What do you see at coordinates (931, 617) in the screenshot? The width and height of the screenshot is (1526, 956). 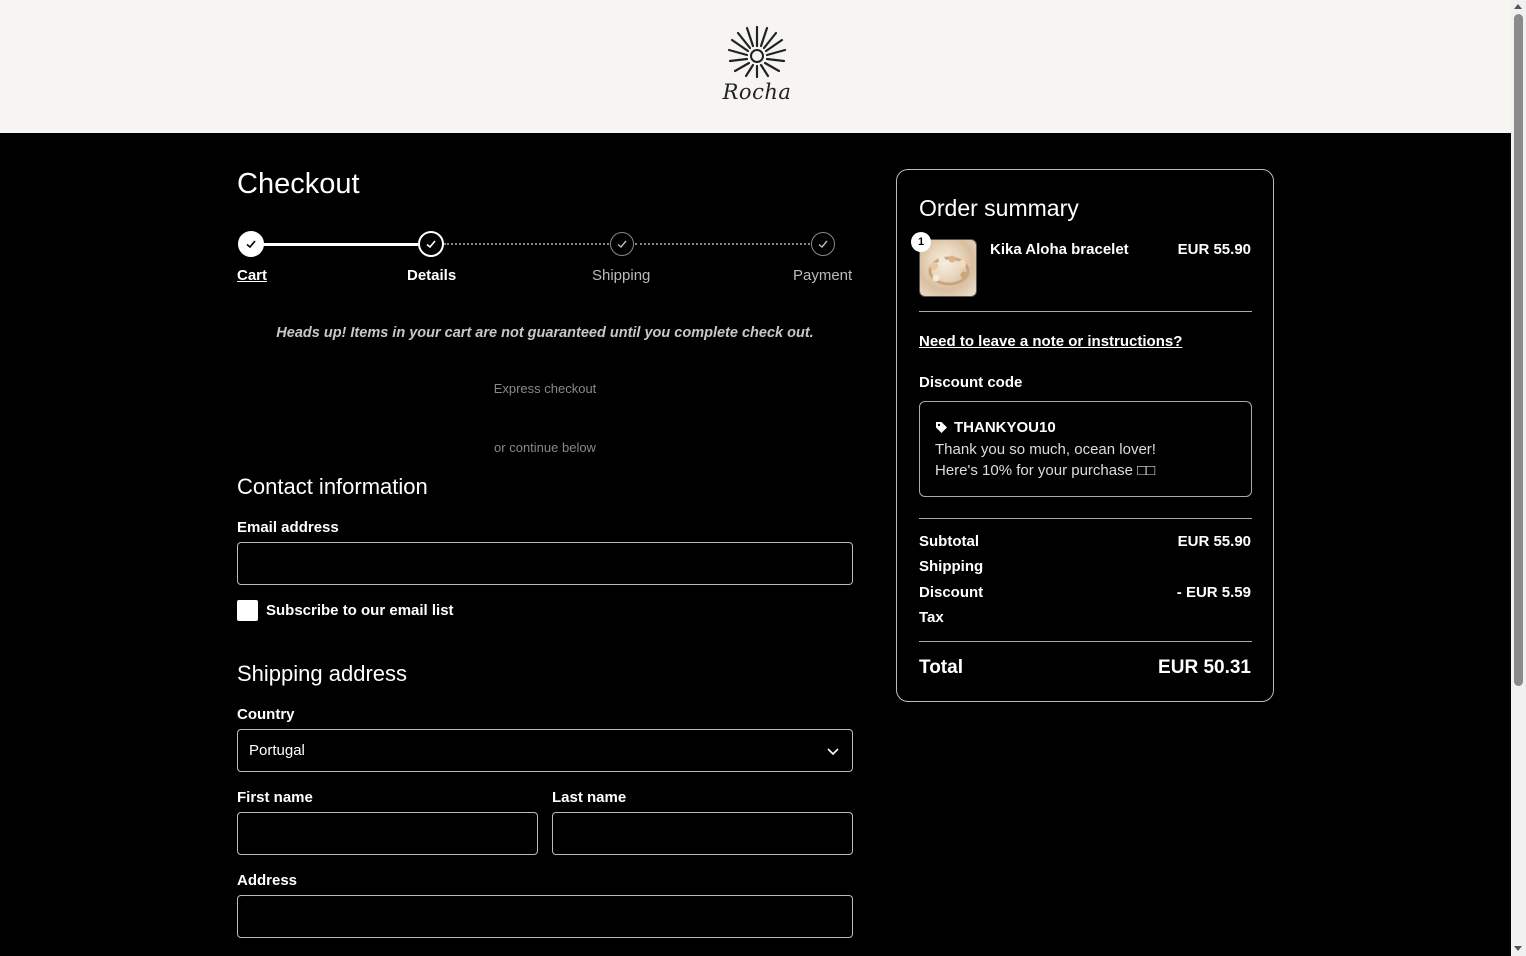 I see `tax-label: Tax` at bounding box center [931, 617].